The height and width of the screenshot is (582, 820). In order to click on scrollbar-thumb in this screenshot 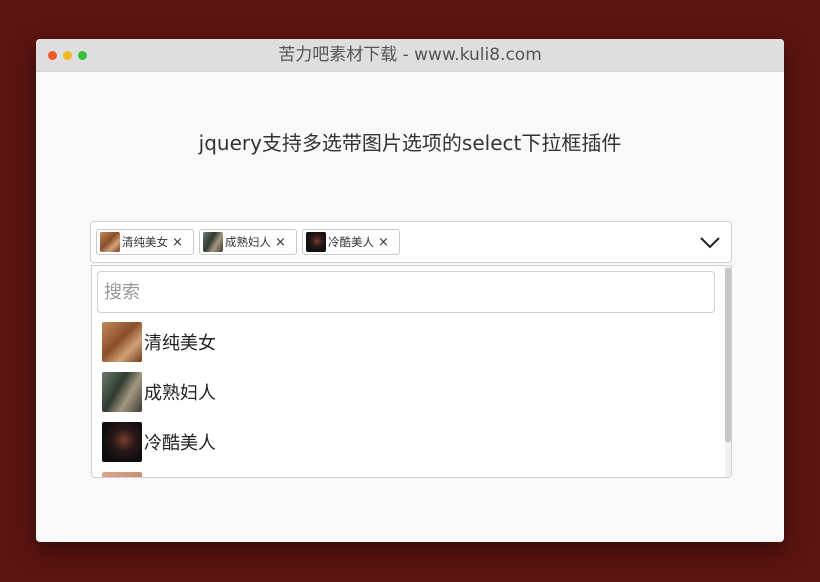, I will do `click(728, 355)`.